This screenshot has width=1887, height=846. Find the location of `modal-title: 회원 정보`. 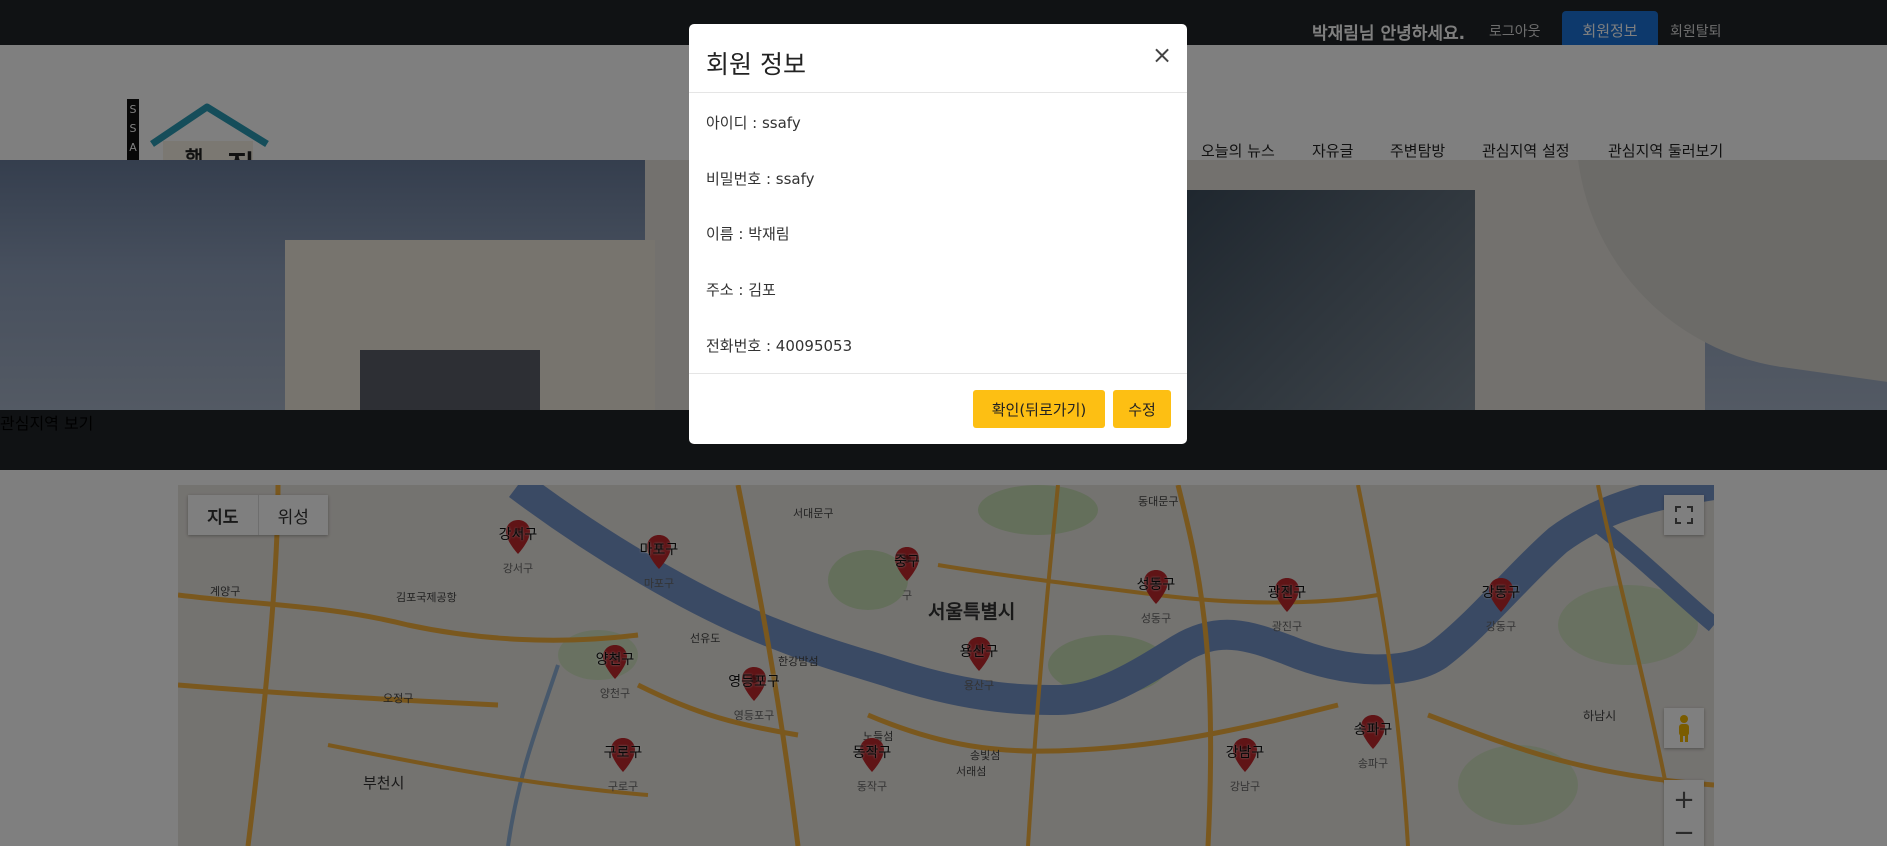

modal-title: 회원 정보 is located at coordinates (756, 64).